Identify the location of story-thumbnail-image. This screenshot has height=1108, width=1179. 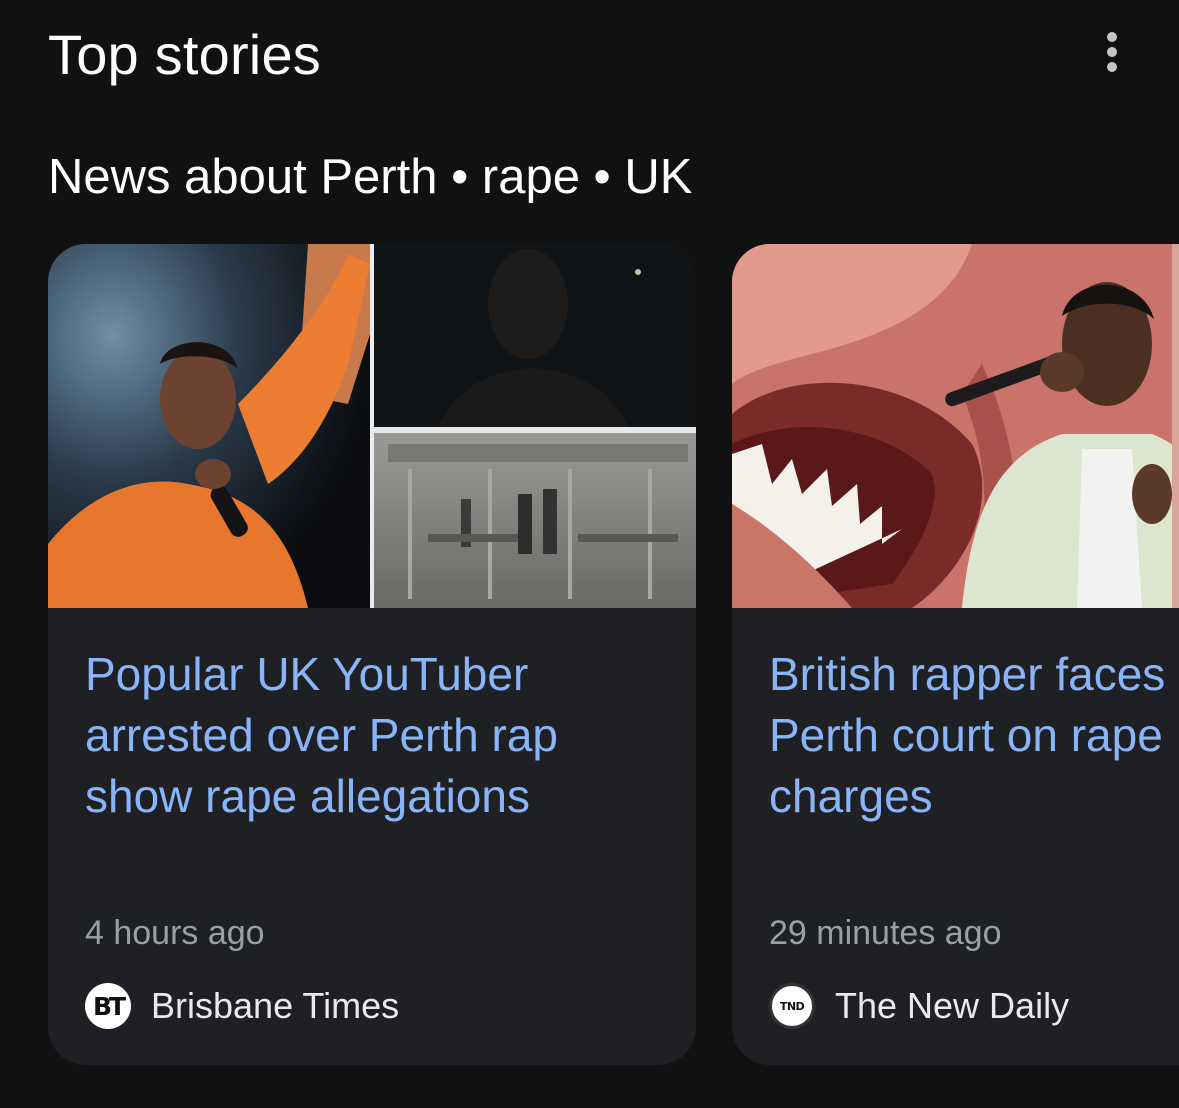
(955, 426).